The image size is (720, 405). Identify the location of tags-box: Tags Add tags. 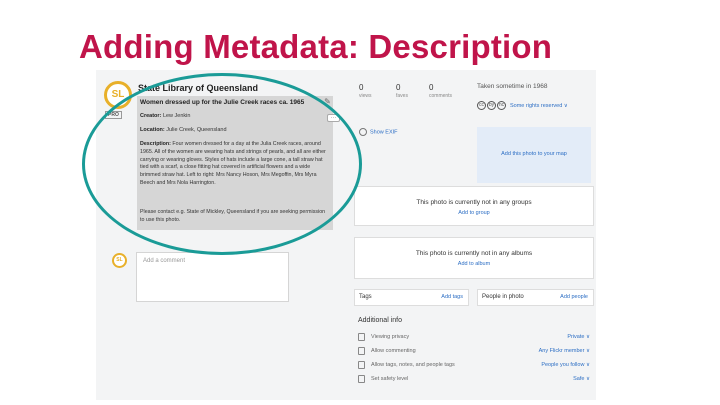
(411, 297).